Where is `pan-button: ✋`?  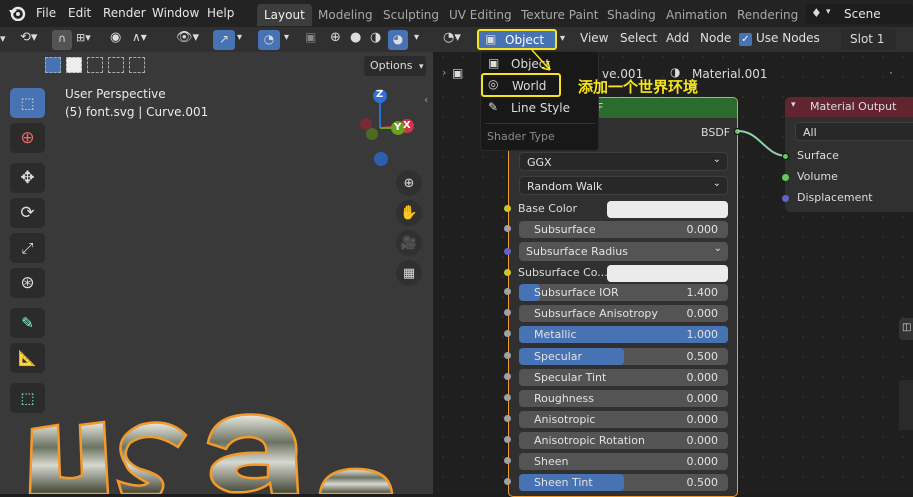 pan-button: ✋ is located at coordinates (409, 213).